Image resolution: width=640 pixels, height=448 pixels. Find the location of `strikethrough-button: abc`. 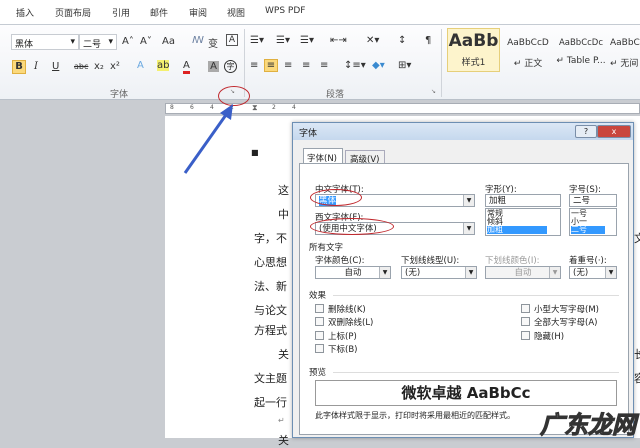

strikethrough-button: abc is located at coordinates (81, 66).